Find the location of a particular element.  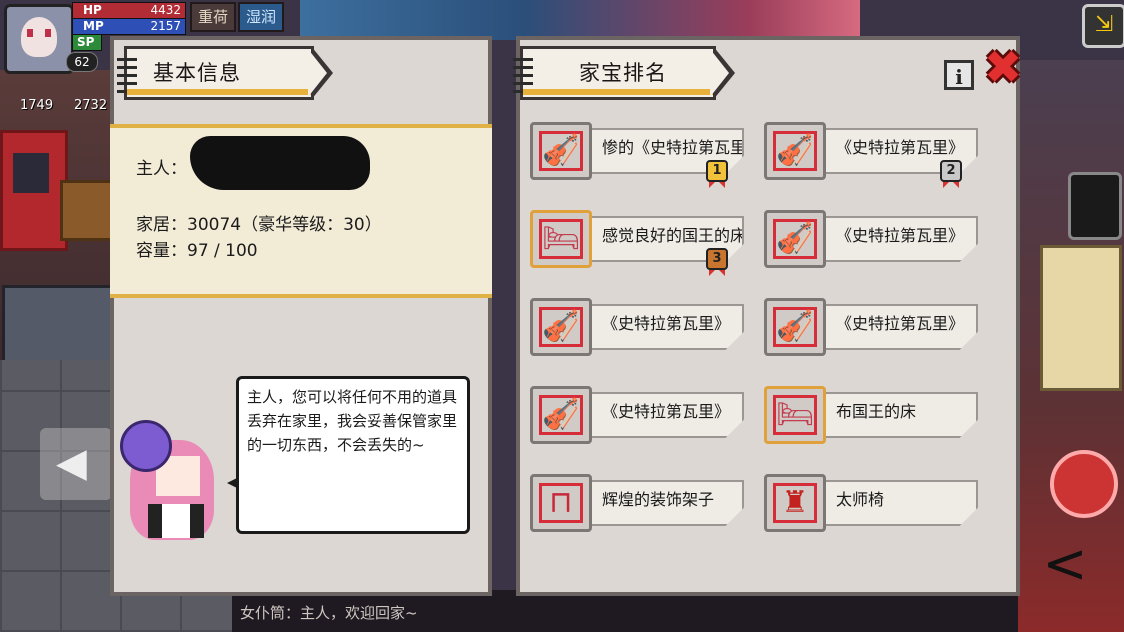

status-tag-moist: 湿润 is located at coordinates (261, 17).